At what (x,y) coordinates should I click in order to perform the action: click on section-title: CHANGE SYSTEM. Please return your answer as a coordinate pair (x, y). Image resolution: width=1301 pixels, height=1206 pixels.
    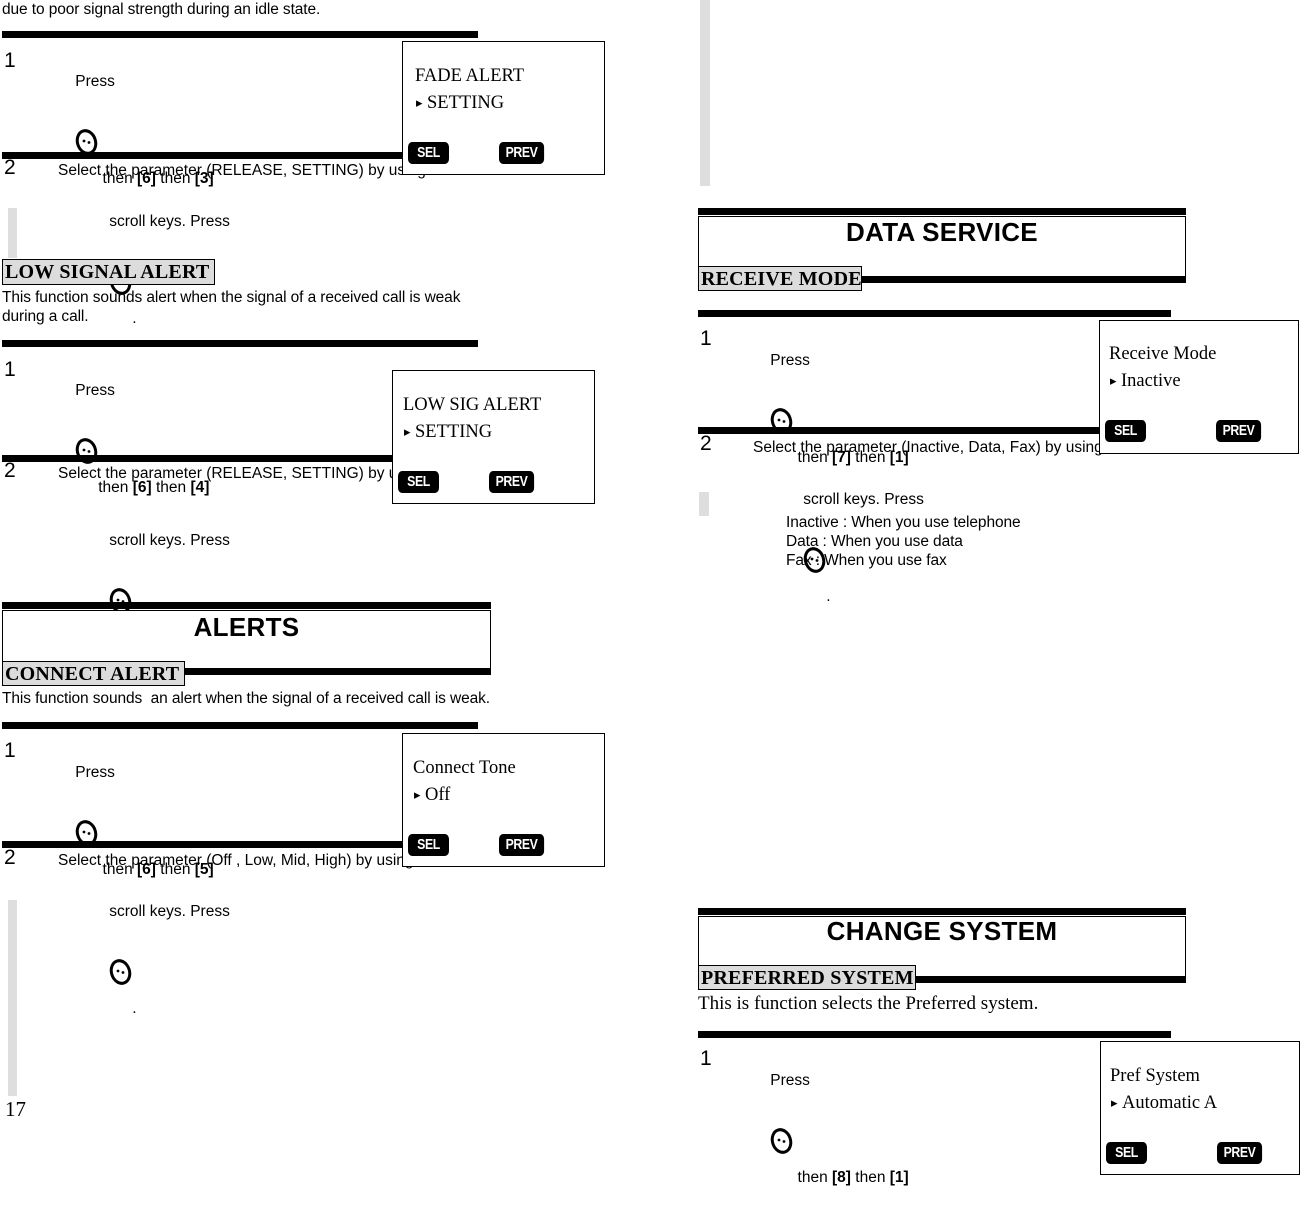
    Looking at the image, I should click on (942, 931).